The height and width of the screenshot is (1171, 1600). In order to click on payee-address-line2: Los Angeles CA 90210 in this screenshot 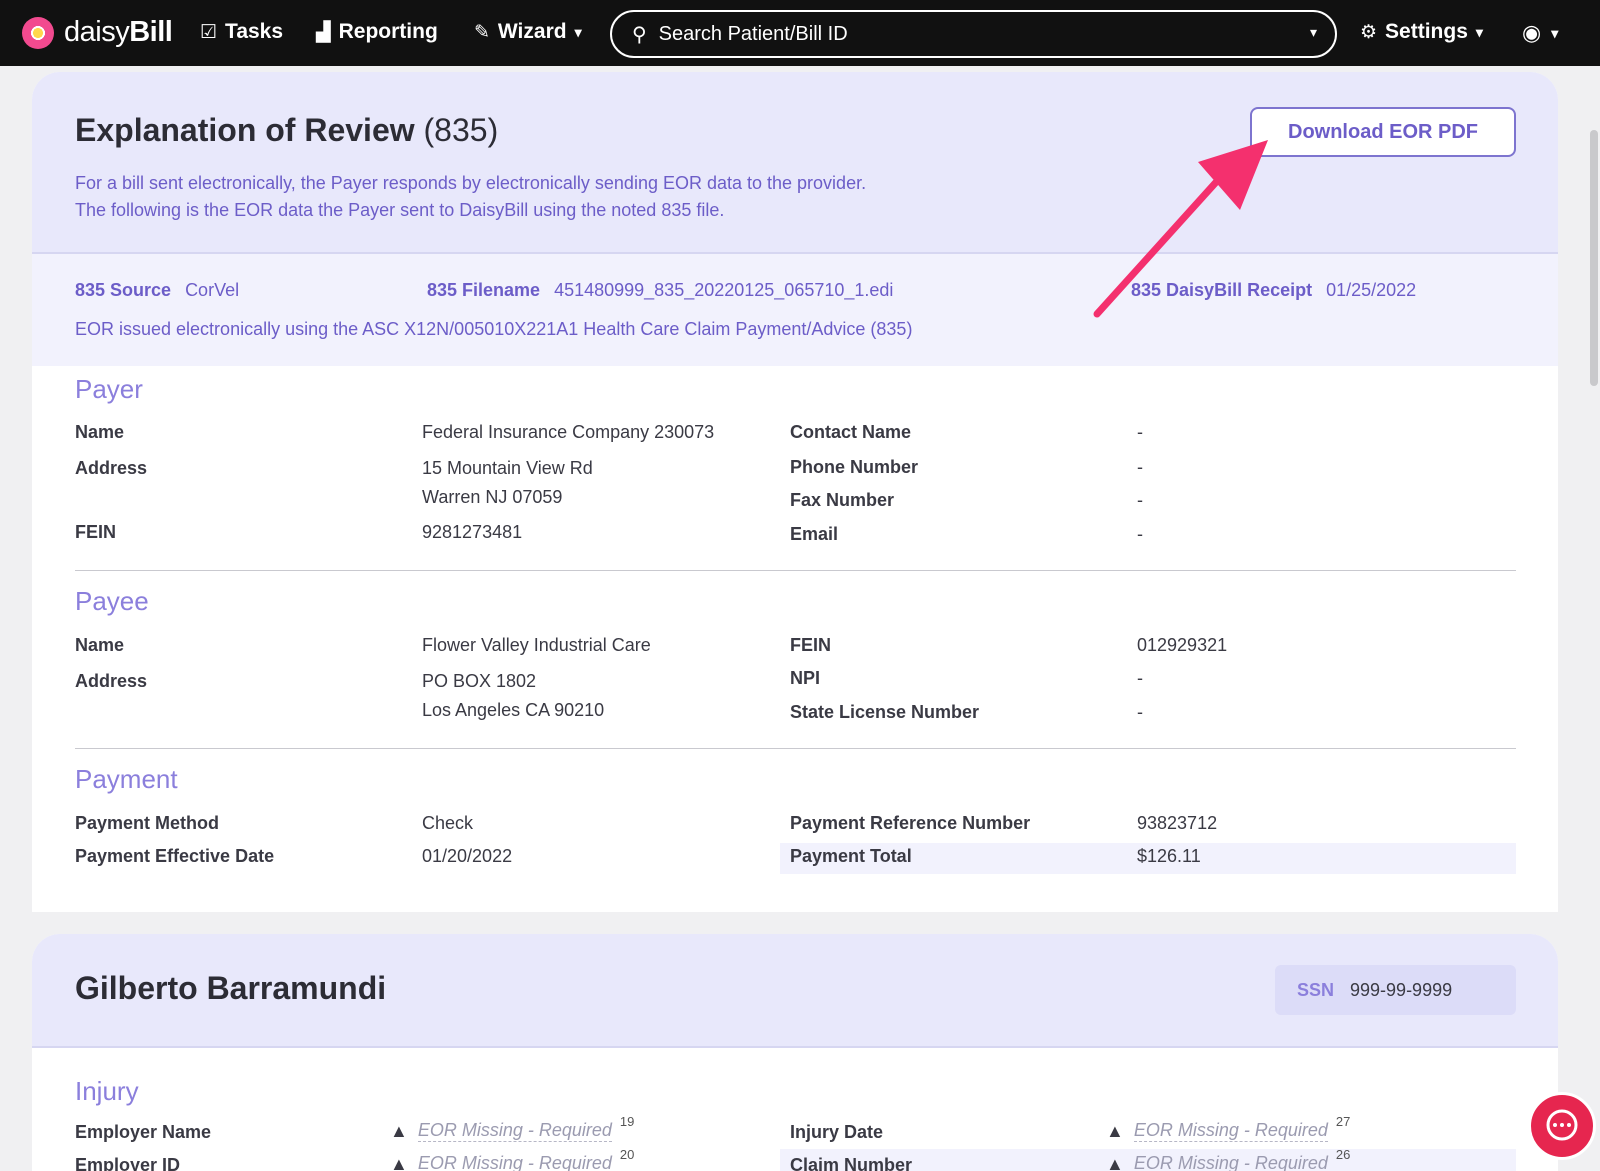, I will do `click(513, 710)`.